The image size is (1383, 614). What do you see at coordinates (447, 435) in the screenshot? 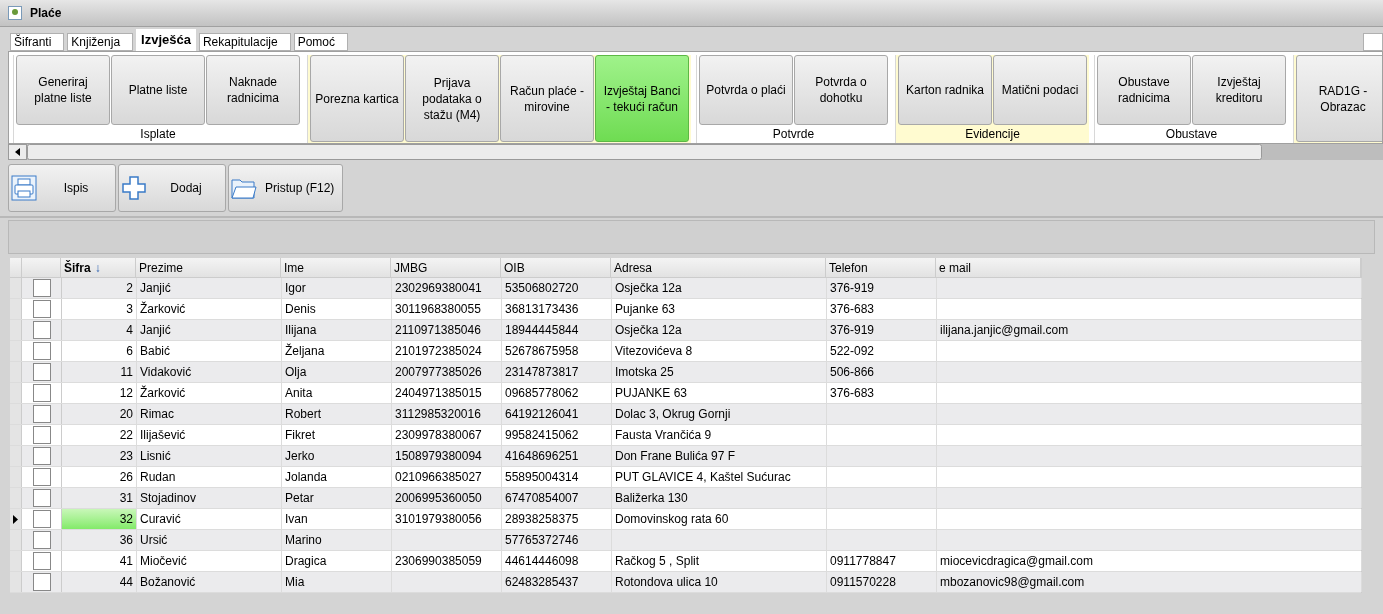
I see `table-cell: 2309978380067` at bounding box center [447, 435].